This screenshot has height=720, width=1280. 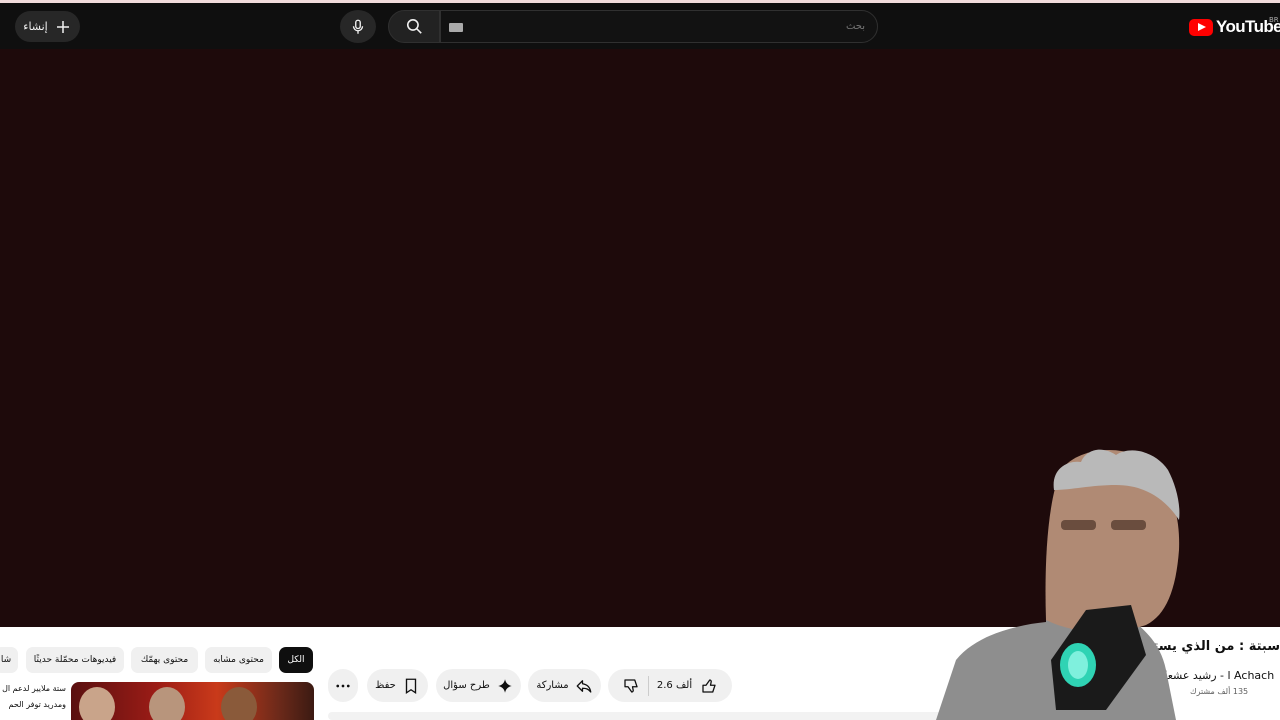 I want to click on more-actions-button, so click(x=343, y=685).